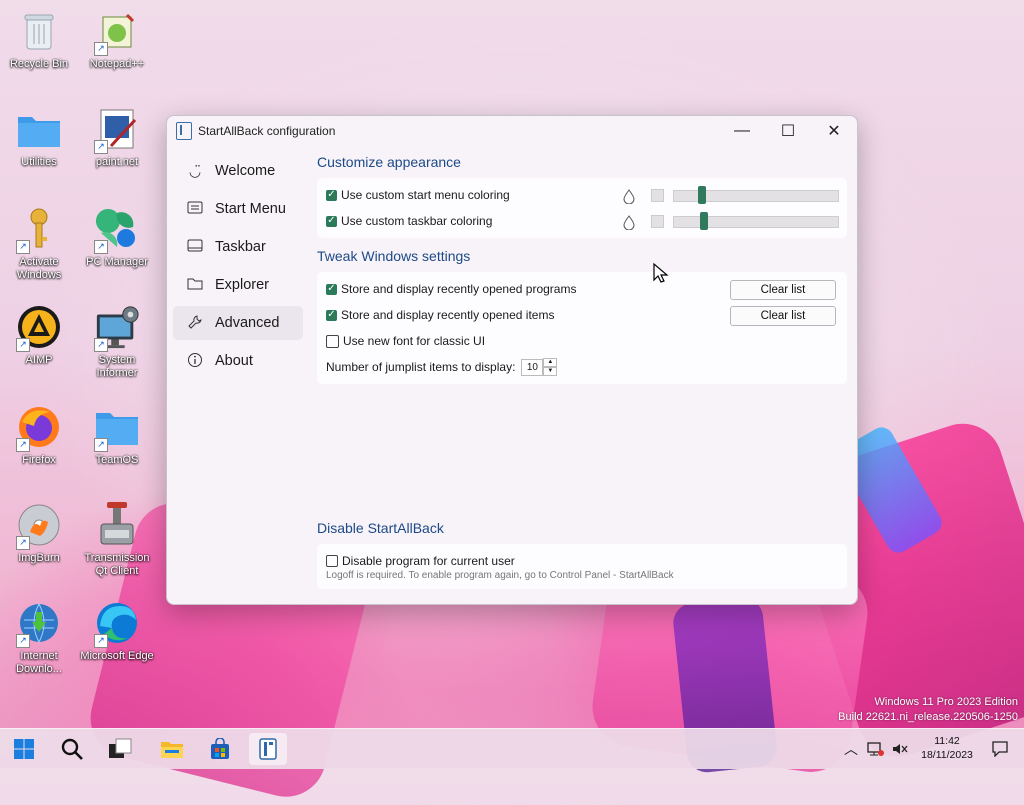 This screenshot has height=805, width=1024. What do you see at coordinates (875, 749) in the screenshot?
I see `network-icon` at bounding box center [875, 749].